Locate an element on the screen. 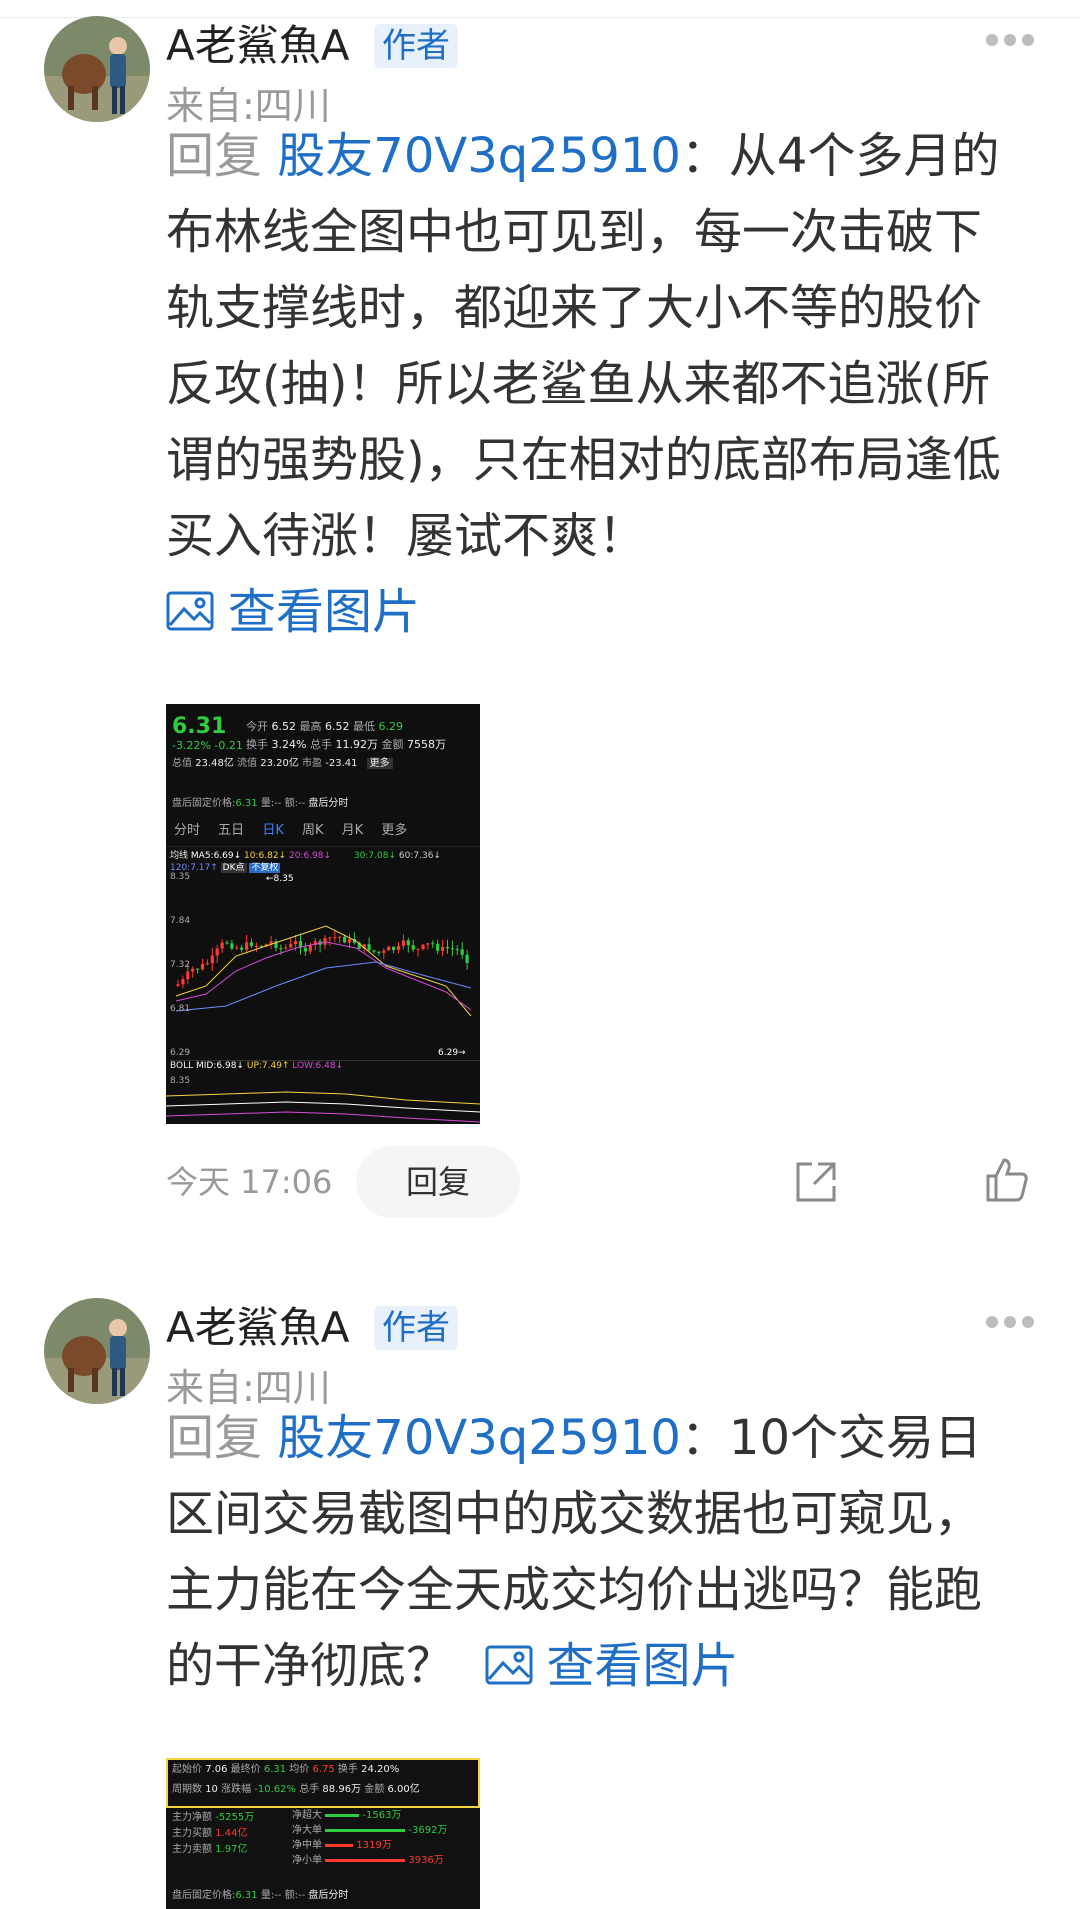 This screenshot has height=1909, width=1080. m-value: 1319万 is located at coordinates (374, 1845).